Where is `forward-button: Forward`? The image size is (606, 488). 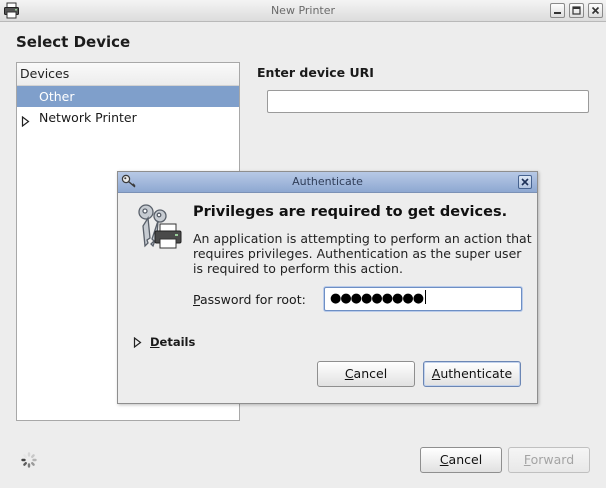
forward-button: Forward is located at coordinates (549, 460).